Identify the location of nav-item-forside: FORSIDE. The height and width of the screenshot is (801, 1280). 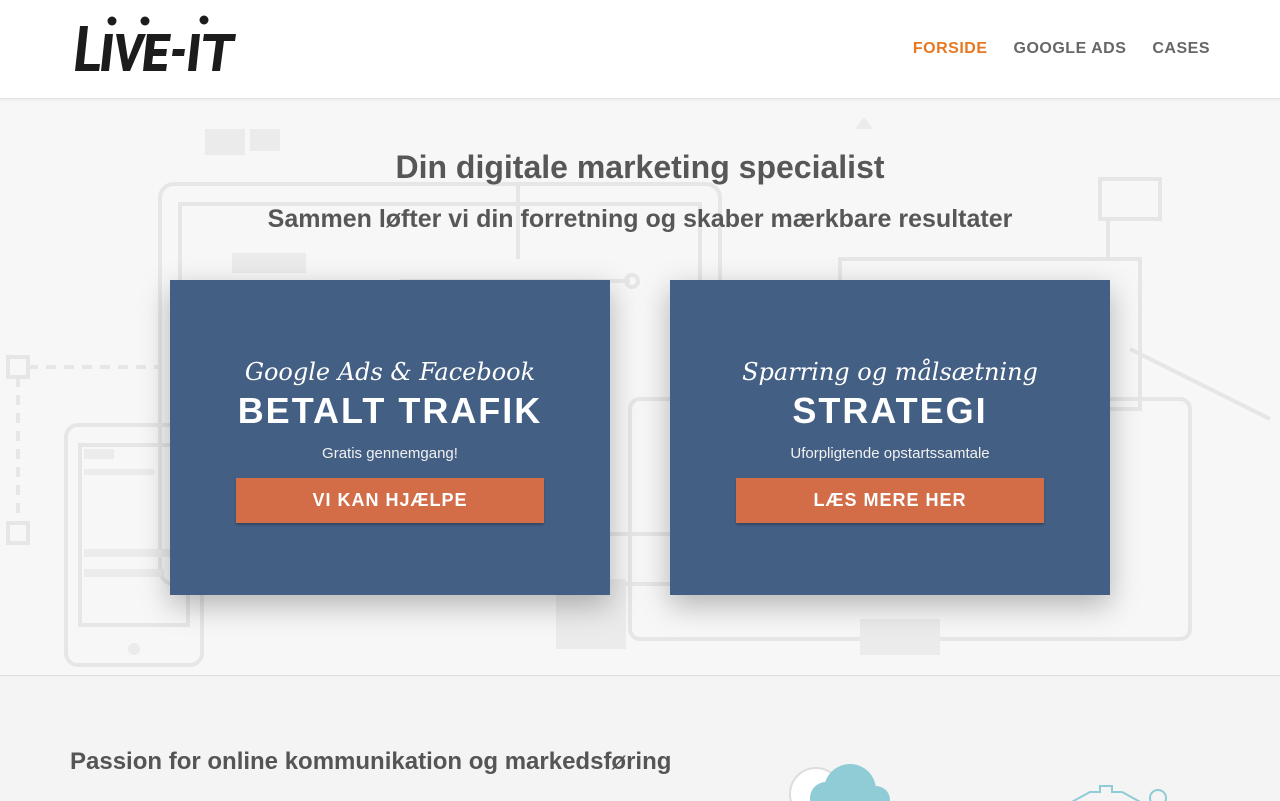
(950, 49).